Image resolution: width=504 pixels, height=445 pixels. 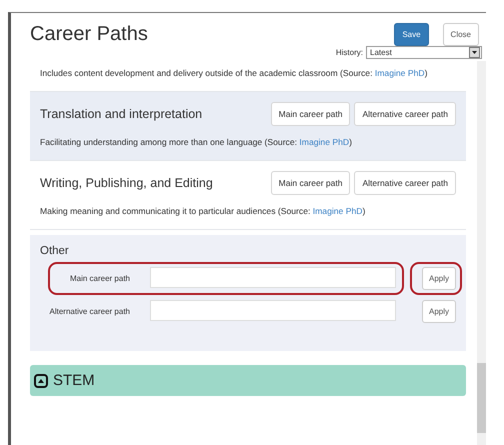 I want to click on save-button: Save, so click(x=411, y=34).